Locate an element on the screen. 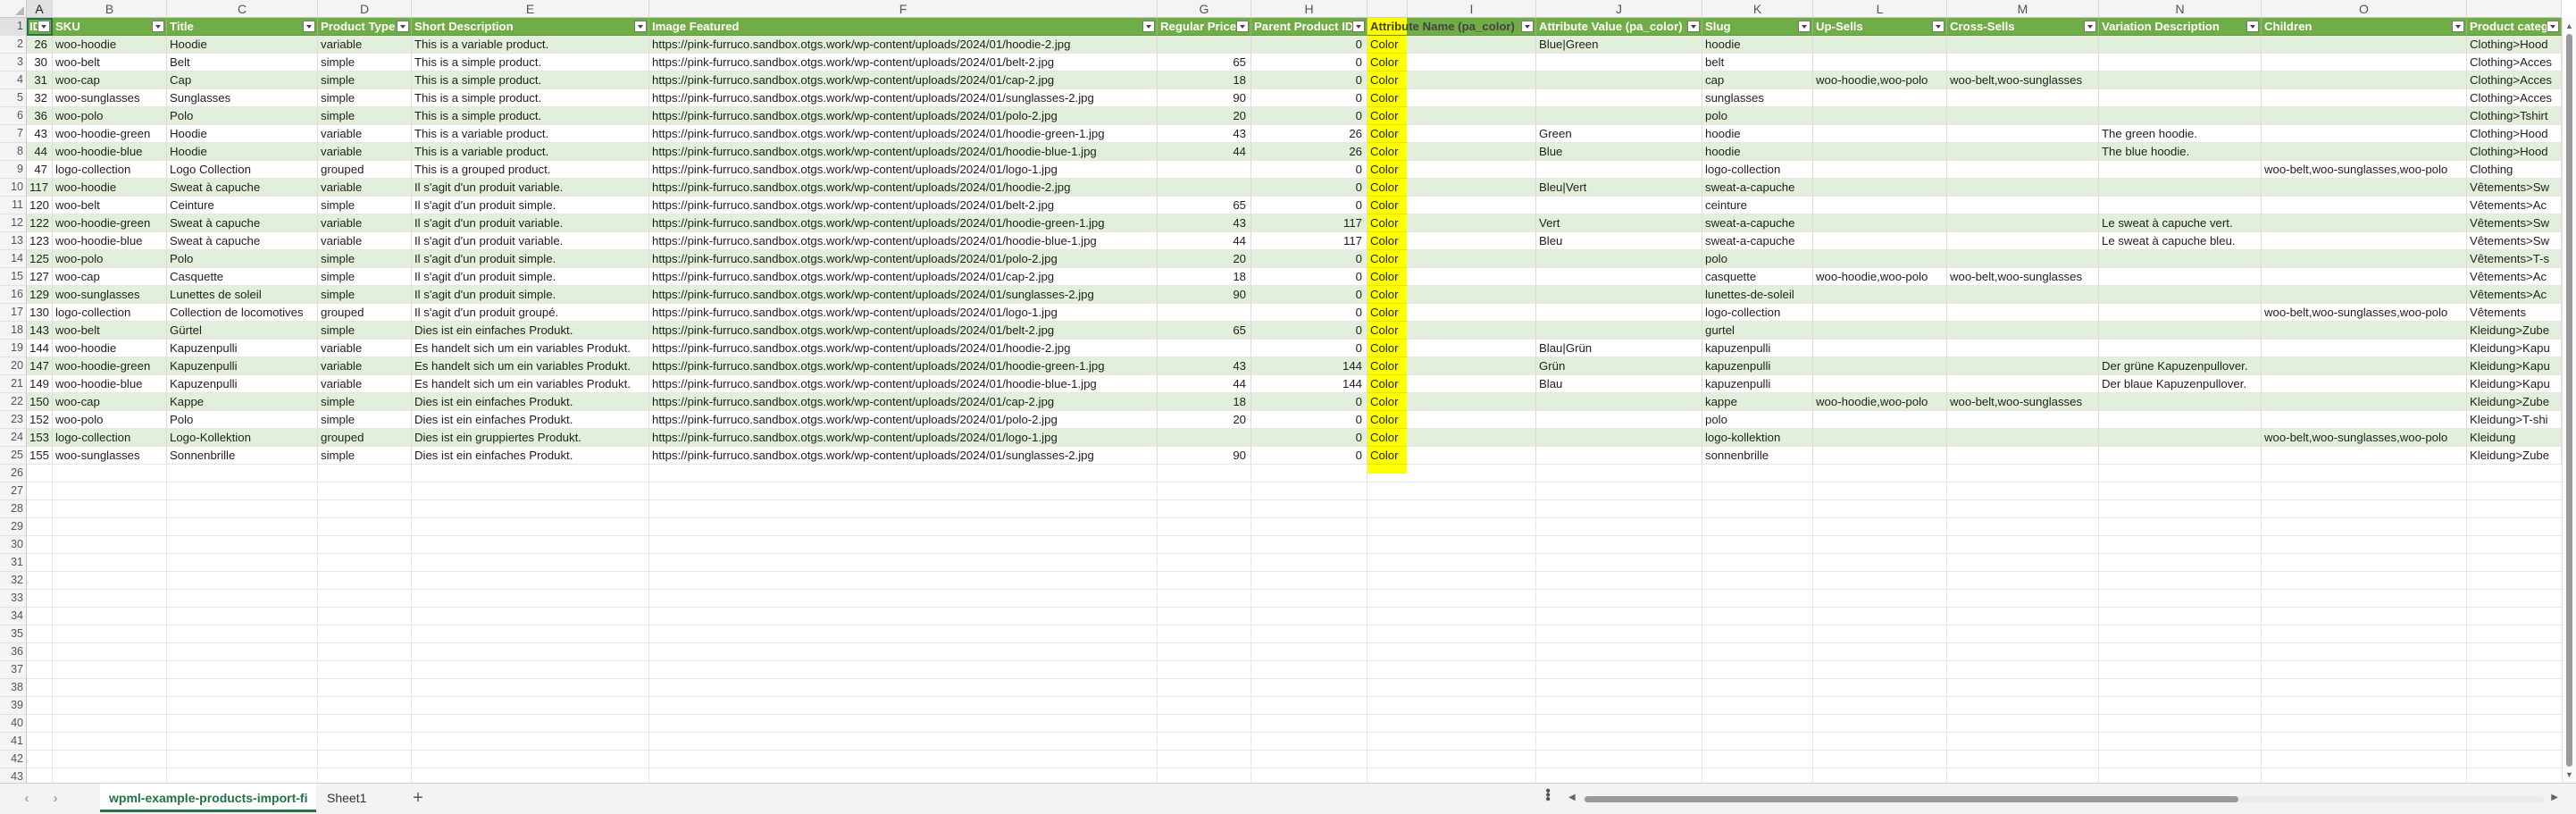 This screenshot has width=2576, height=814. row-header-16: 16 is located at coordinates (14, 295).